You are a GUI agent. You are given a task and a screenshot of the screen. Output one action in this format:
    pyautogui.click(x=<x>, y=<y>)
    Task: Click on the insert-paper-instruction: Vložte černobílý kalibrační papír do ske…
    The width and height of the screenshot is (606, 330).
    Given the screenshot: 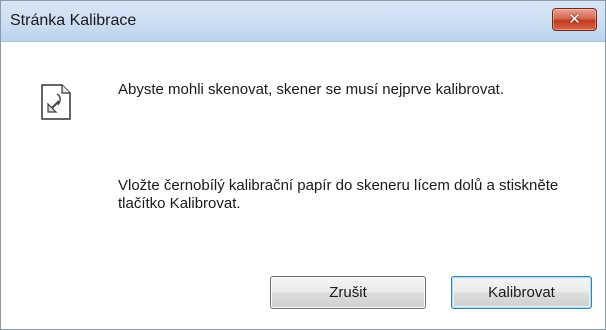 What is the action you would take?
    pyautogui.click(x=338, y=194)
    